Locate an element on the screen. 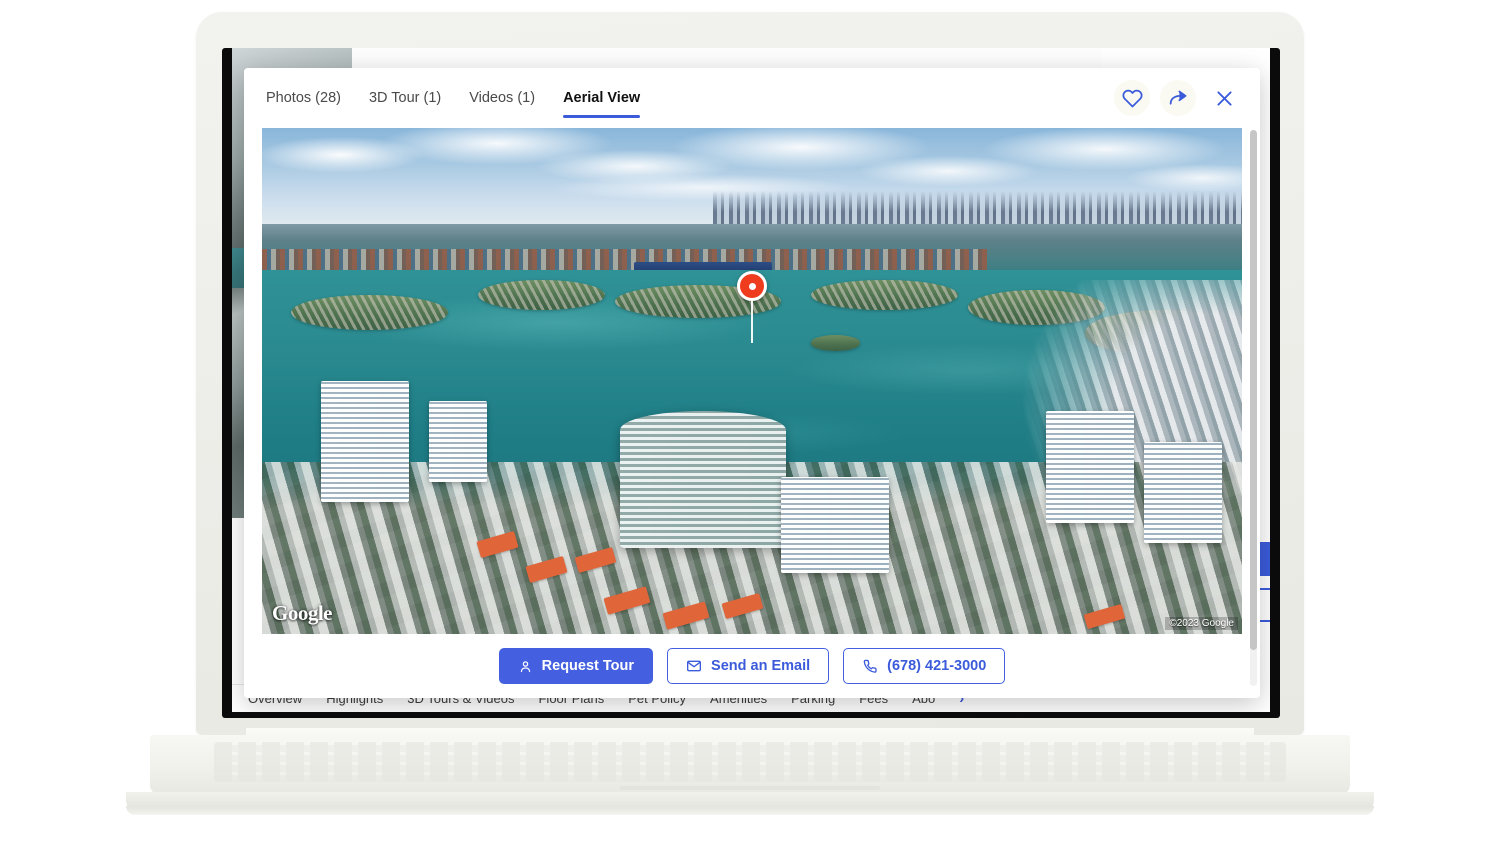 The height and width of the screenshot is (844, 1500). tab-videos: Videos (1) is located at coordinates (502, 98).